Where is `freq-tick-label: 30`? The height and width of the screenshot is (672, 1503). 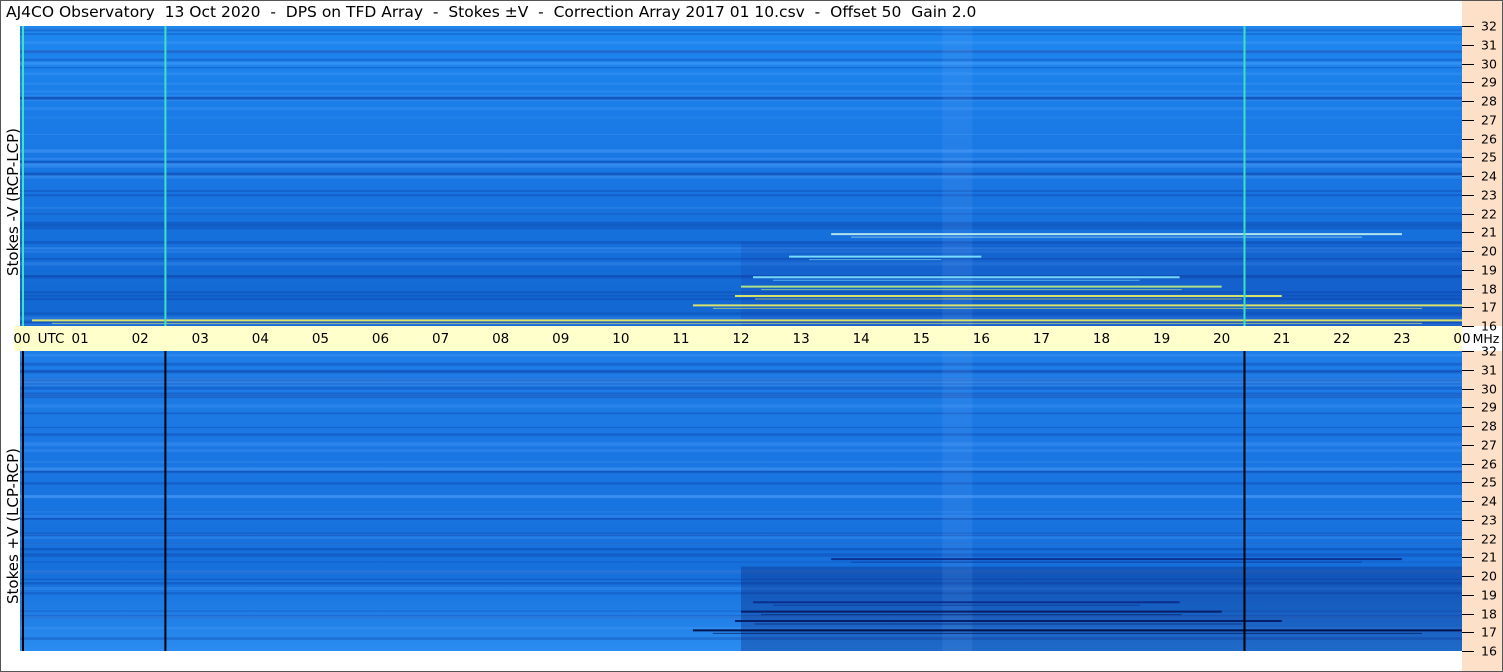 freq-tick-label: 30 is located at coordinates (1489, 63).